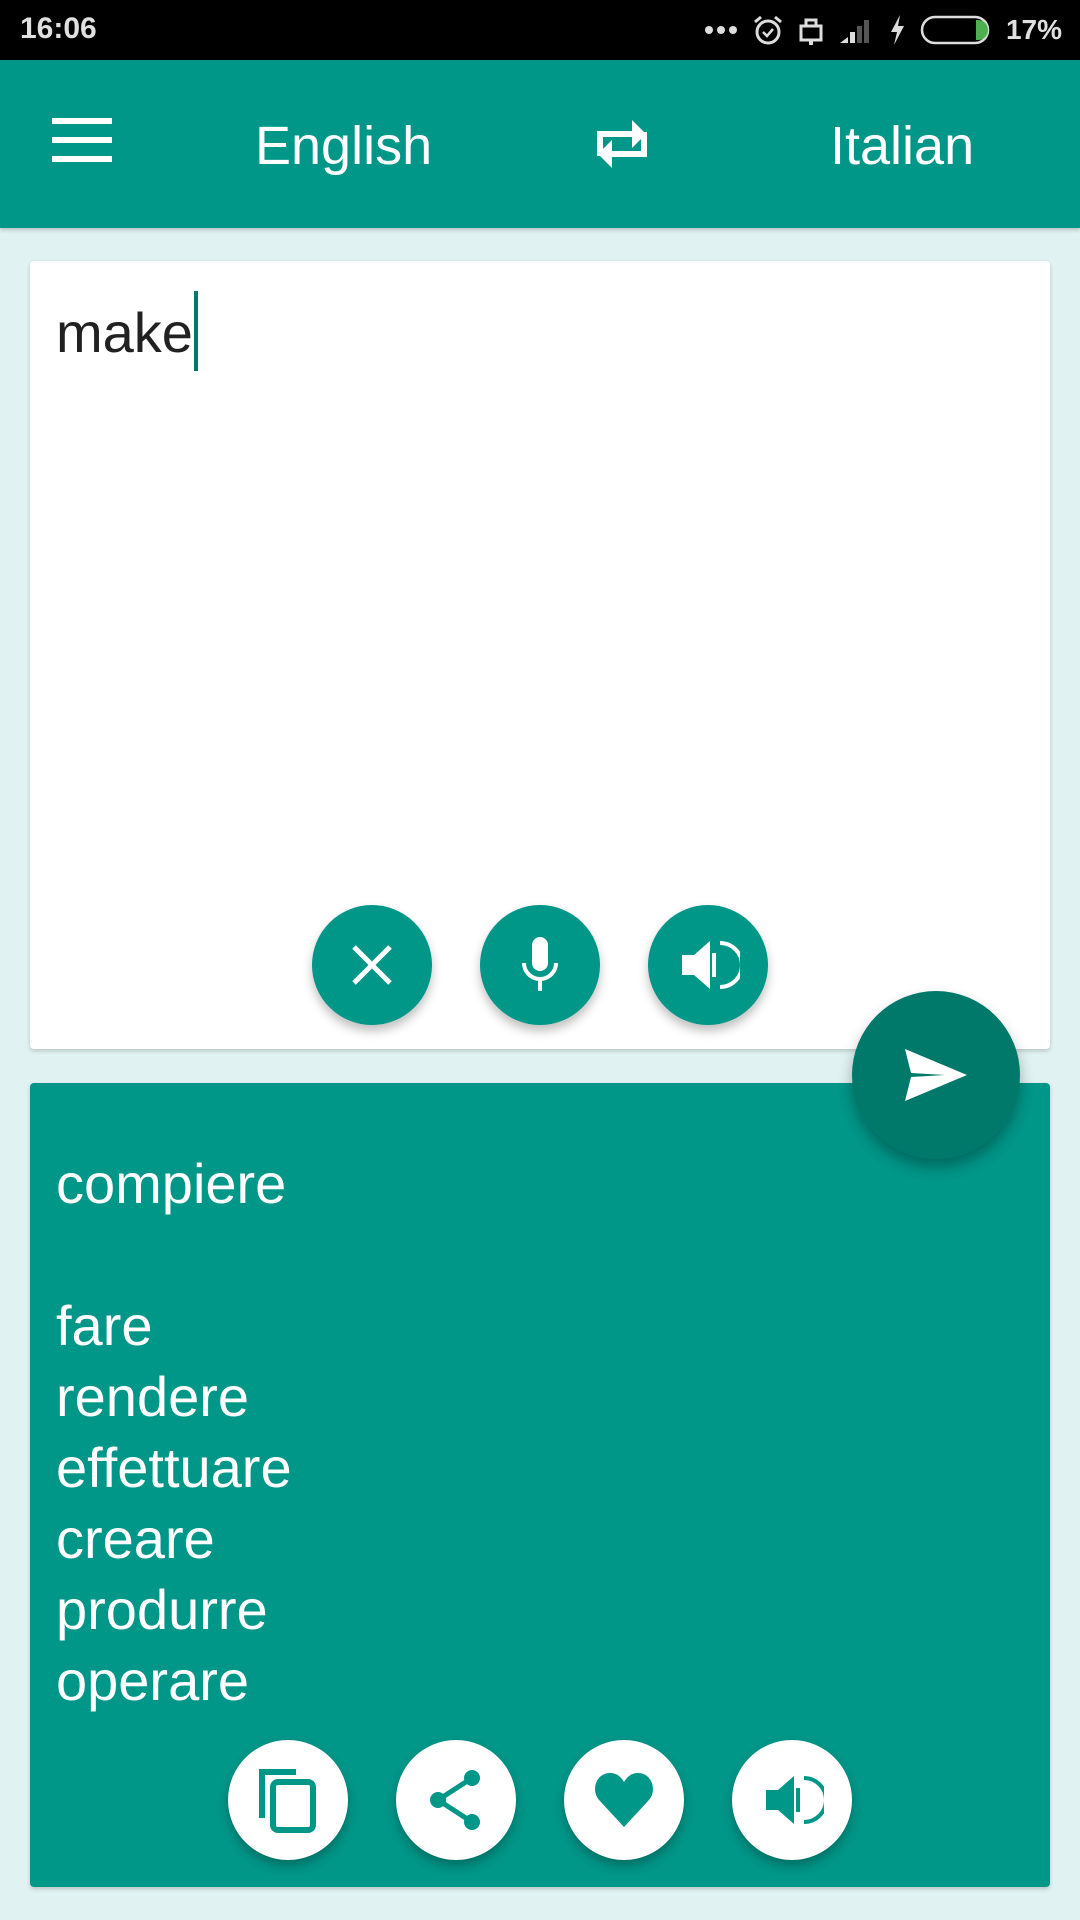 This screenshot has width=1080, height=1920. What do you see at coordinates (153, 1396) in the screenshot?
I see `translation-line: rendere` at bounding box center [153, 1396].